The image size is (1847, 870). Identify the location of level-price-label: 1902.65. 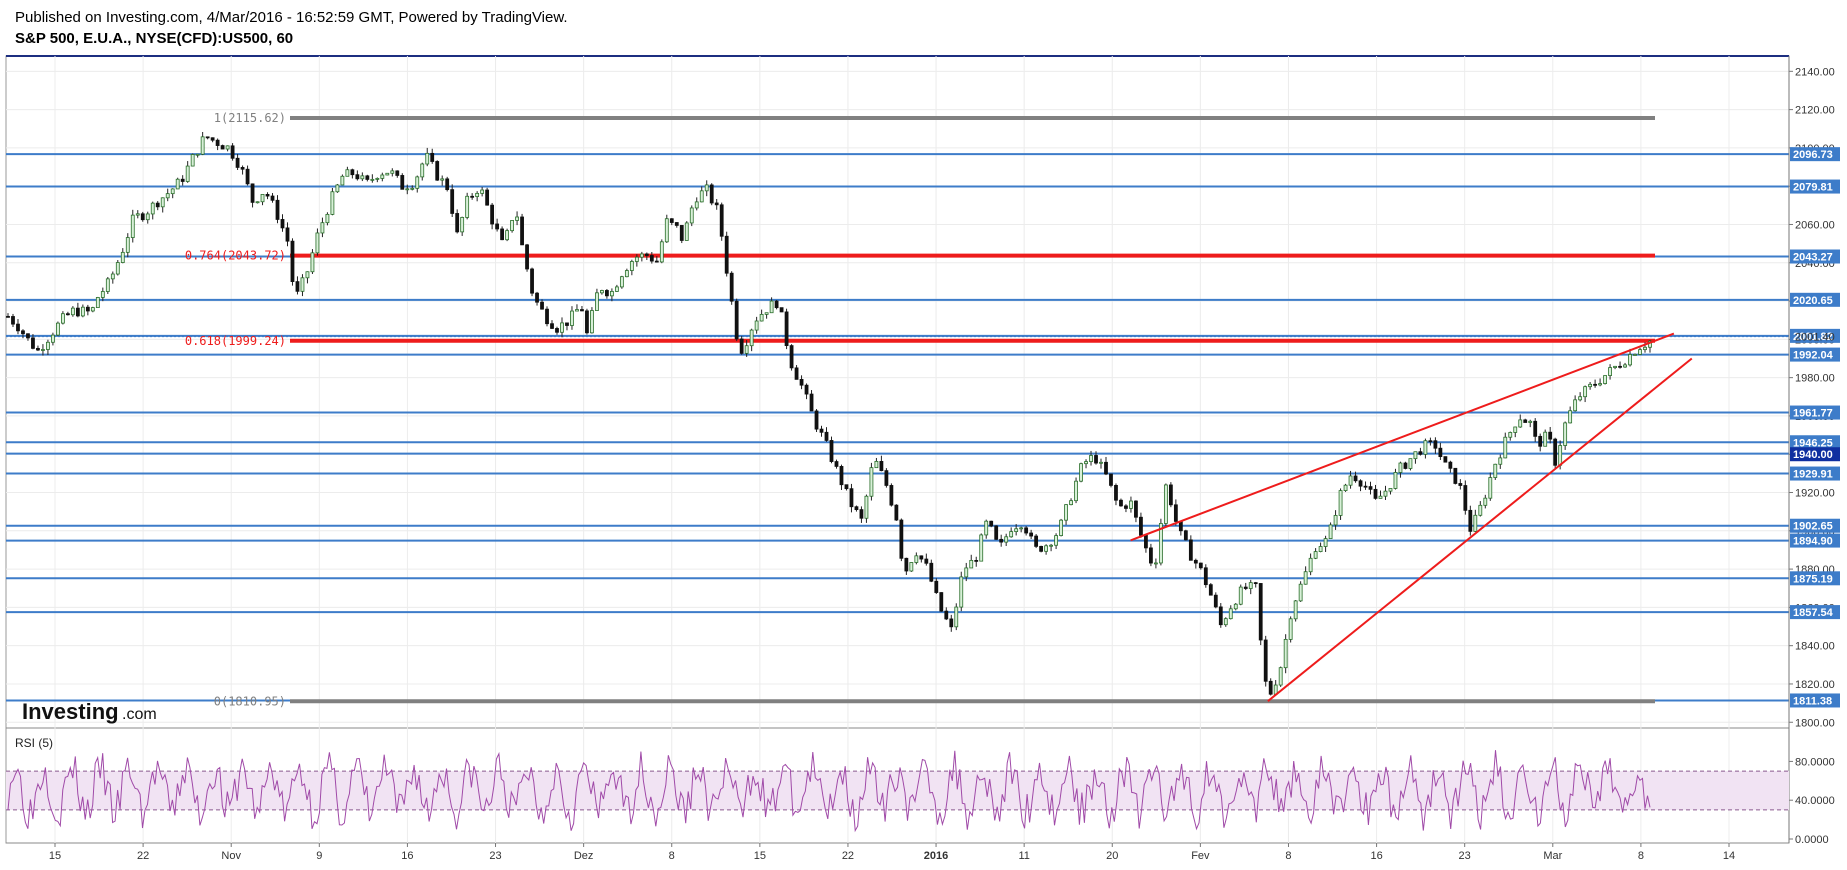
(1813, 527).